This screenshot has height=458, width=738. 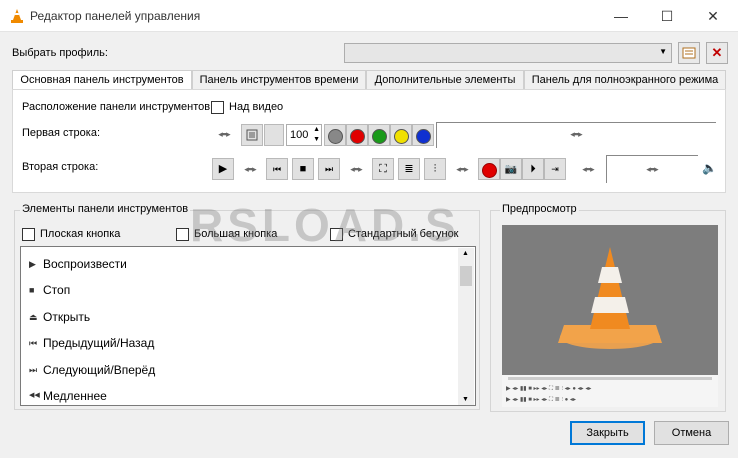 I want to click on new-profile-icon, so click(x=689, y=53).